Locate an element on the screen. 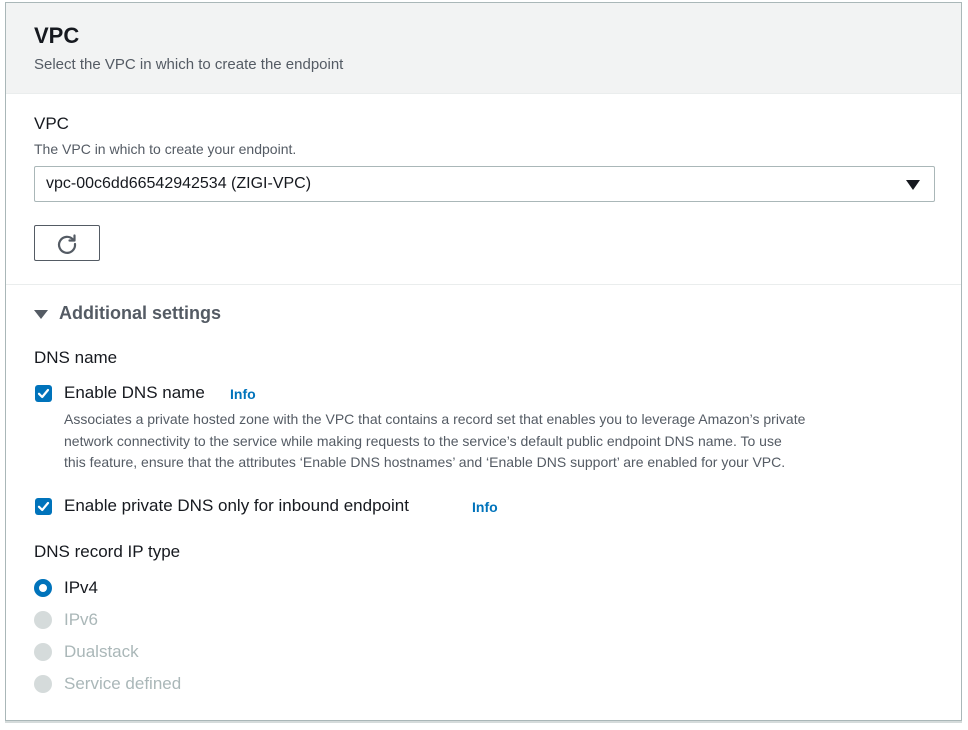 The image size is (968, 730). vpc-select-value: vpc-00c6dd66542942534 (ZIGI-VPC) is located at coordinates (179, 183).